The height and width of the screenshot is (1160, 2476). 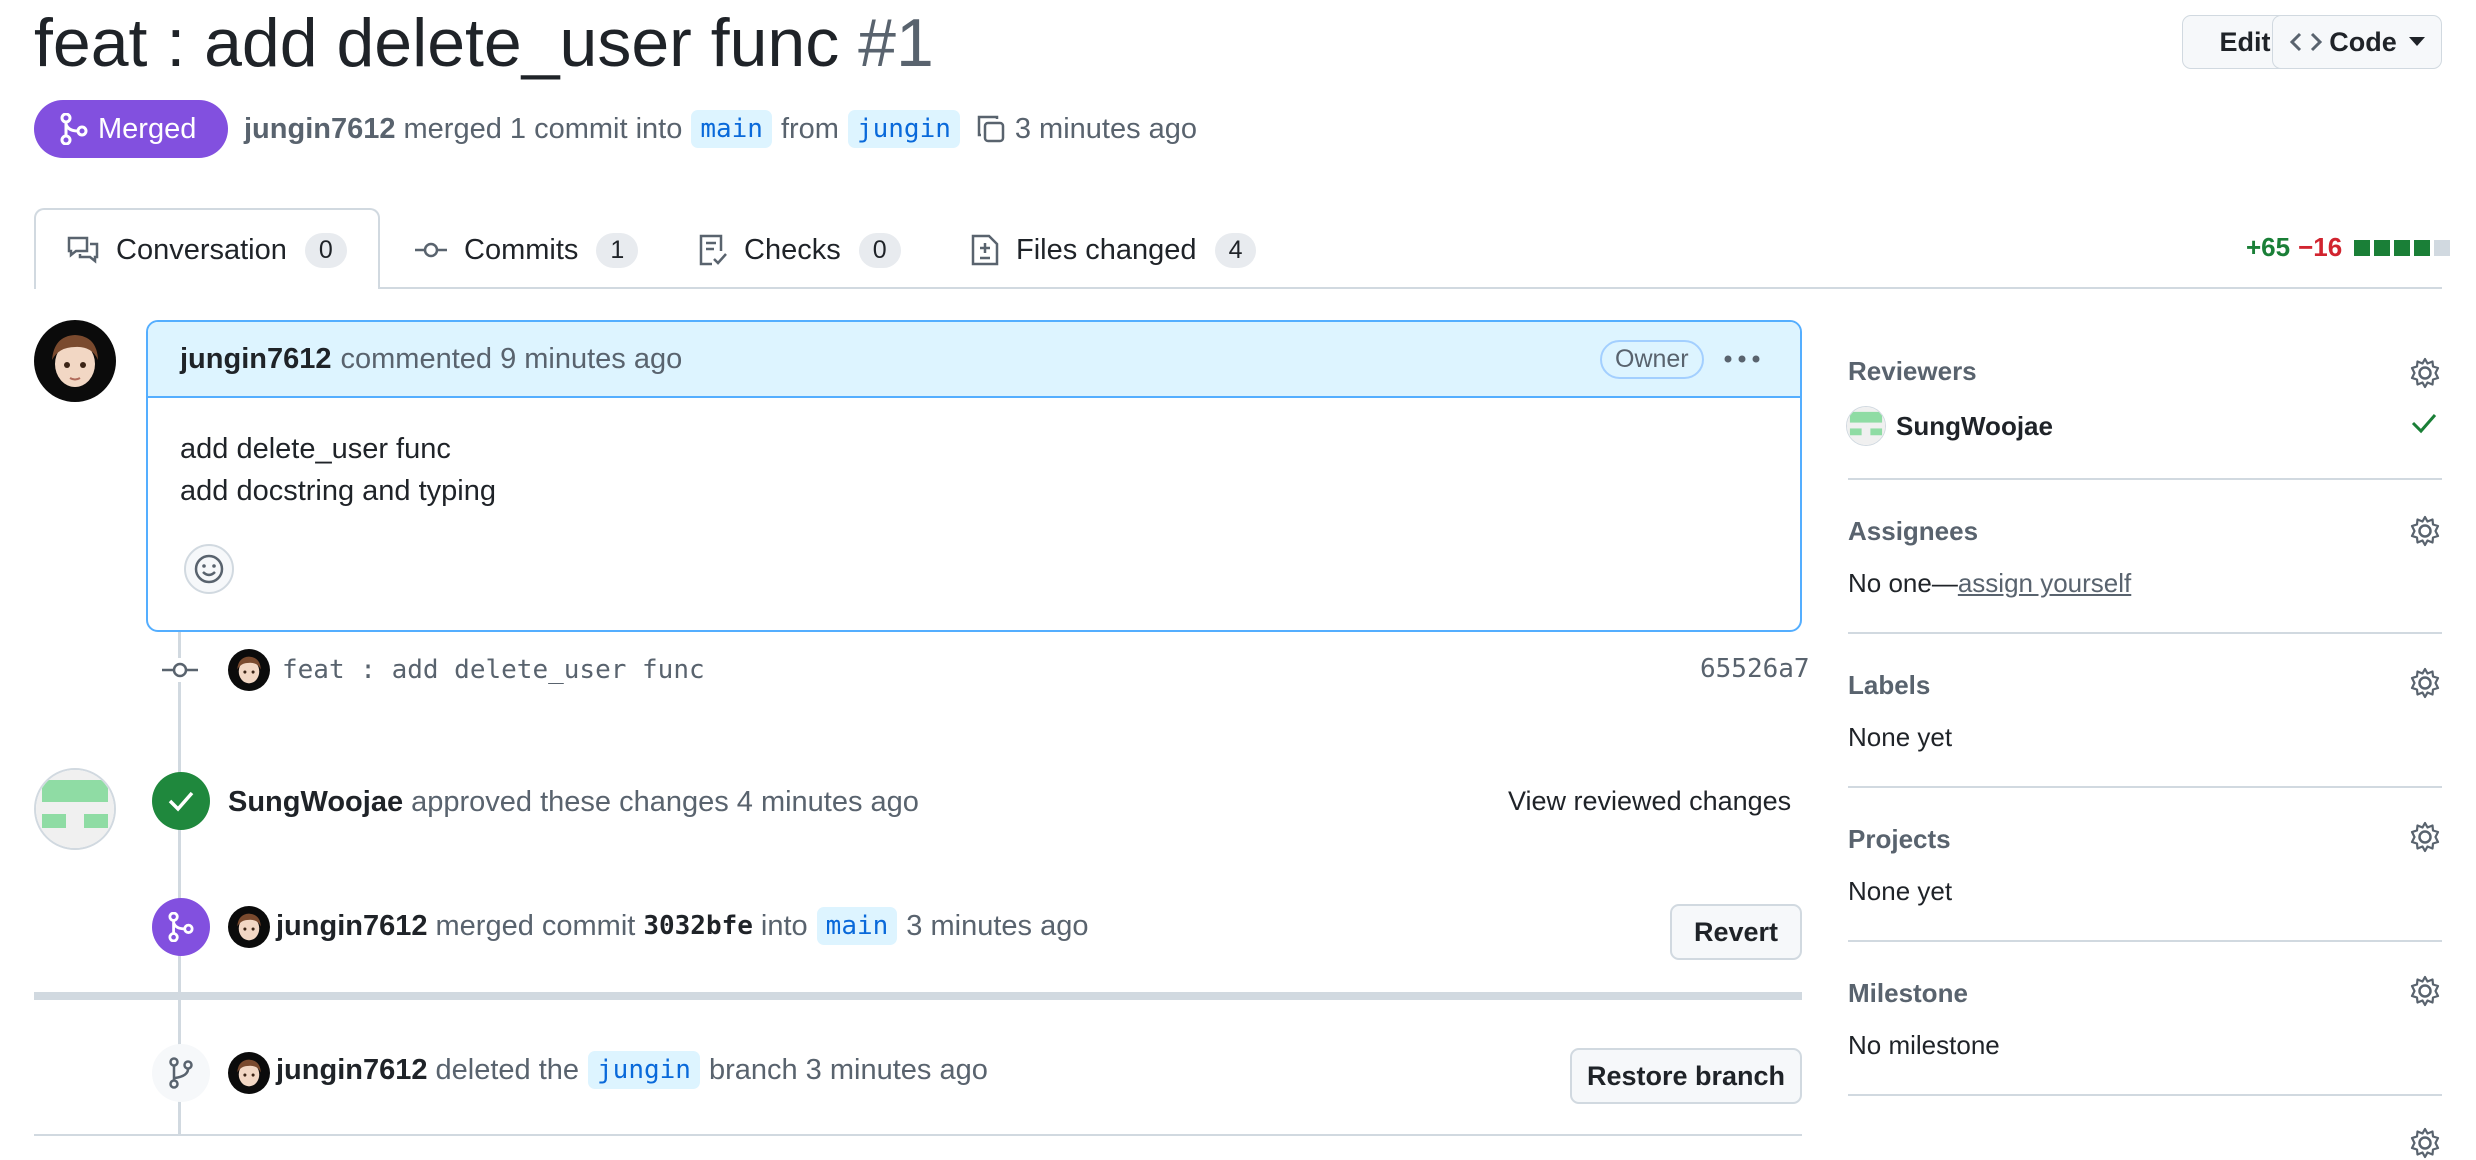 What do you see at coordinates (1900, 891) in the screenshot?
I see `projects-value: None yet` at bounding box center [1900, 891].